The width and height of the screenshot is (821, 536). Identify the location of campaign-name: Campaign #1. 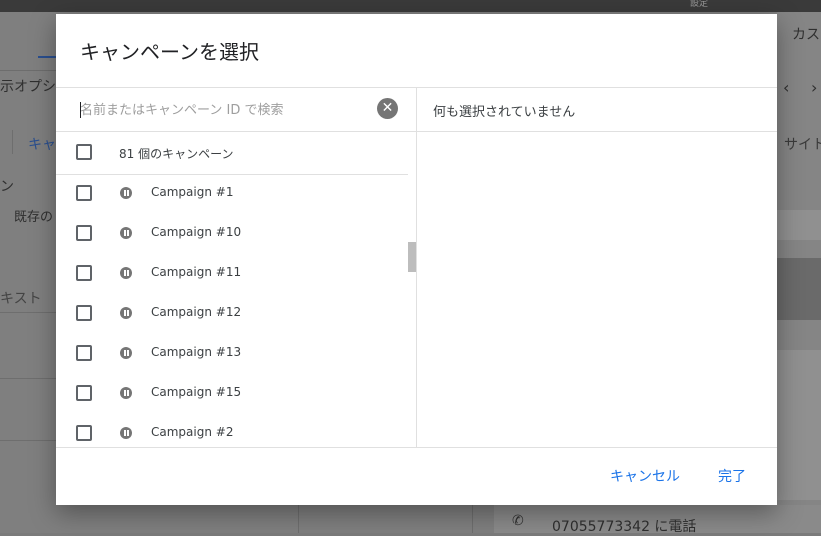
(192, 192).